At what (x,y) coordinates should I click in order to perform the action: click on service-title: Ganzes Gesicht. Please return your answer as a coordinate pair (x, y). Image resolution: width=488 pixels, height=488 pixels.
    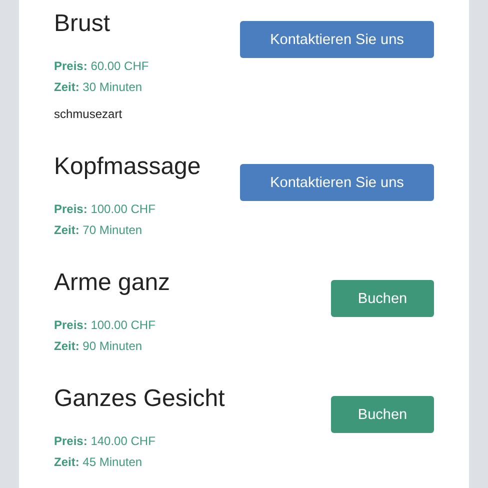
    Looking at the image, I should click on (139, 399).